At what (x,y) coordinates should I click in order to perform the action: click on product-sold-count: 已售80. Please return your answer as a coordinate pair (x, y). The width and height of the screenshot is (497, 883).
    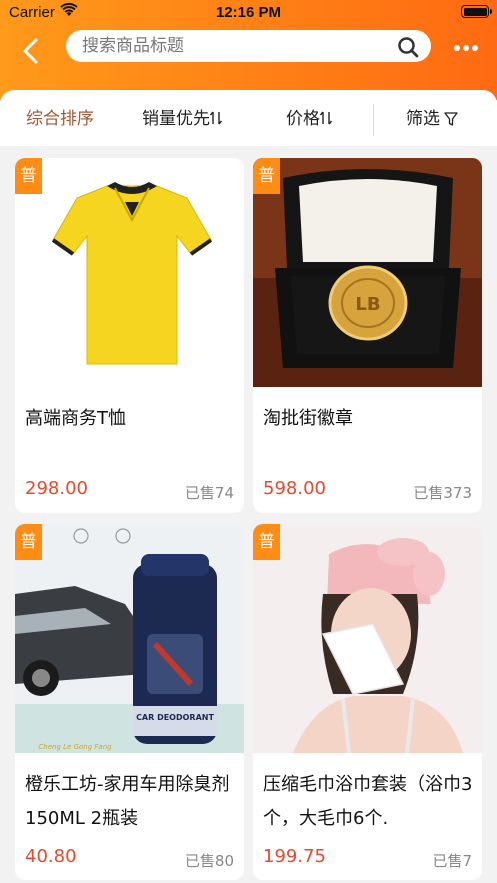
    Looking at the image, I should click on (209, 861).